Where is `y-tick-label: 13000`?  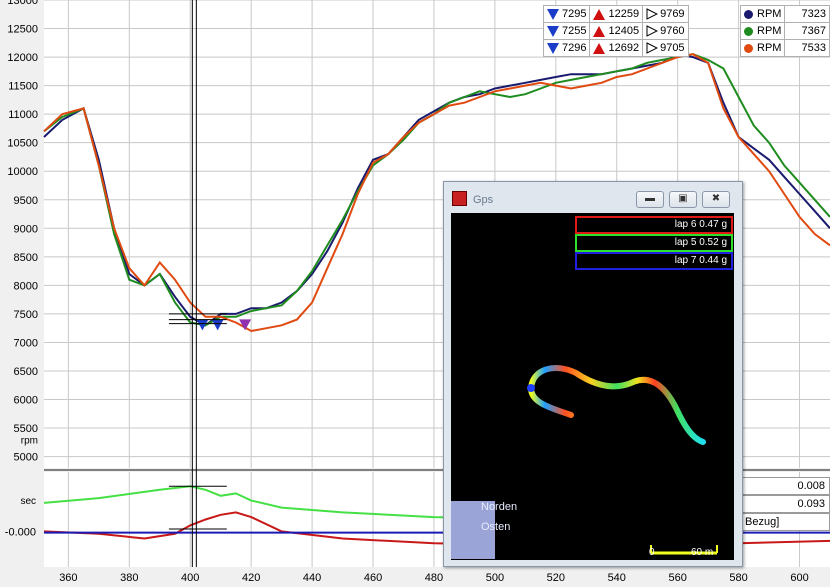 y-tick-label: 13000 is located at coordinates (22, 3).